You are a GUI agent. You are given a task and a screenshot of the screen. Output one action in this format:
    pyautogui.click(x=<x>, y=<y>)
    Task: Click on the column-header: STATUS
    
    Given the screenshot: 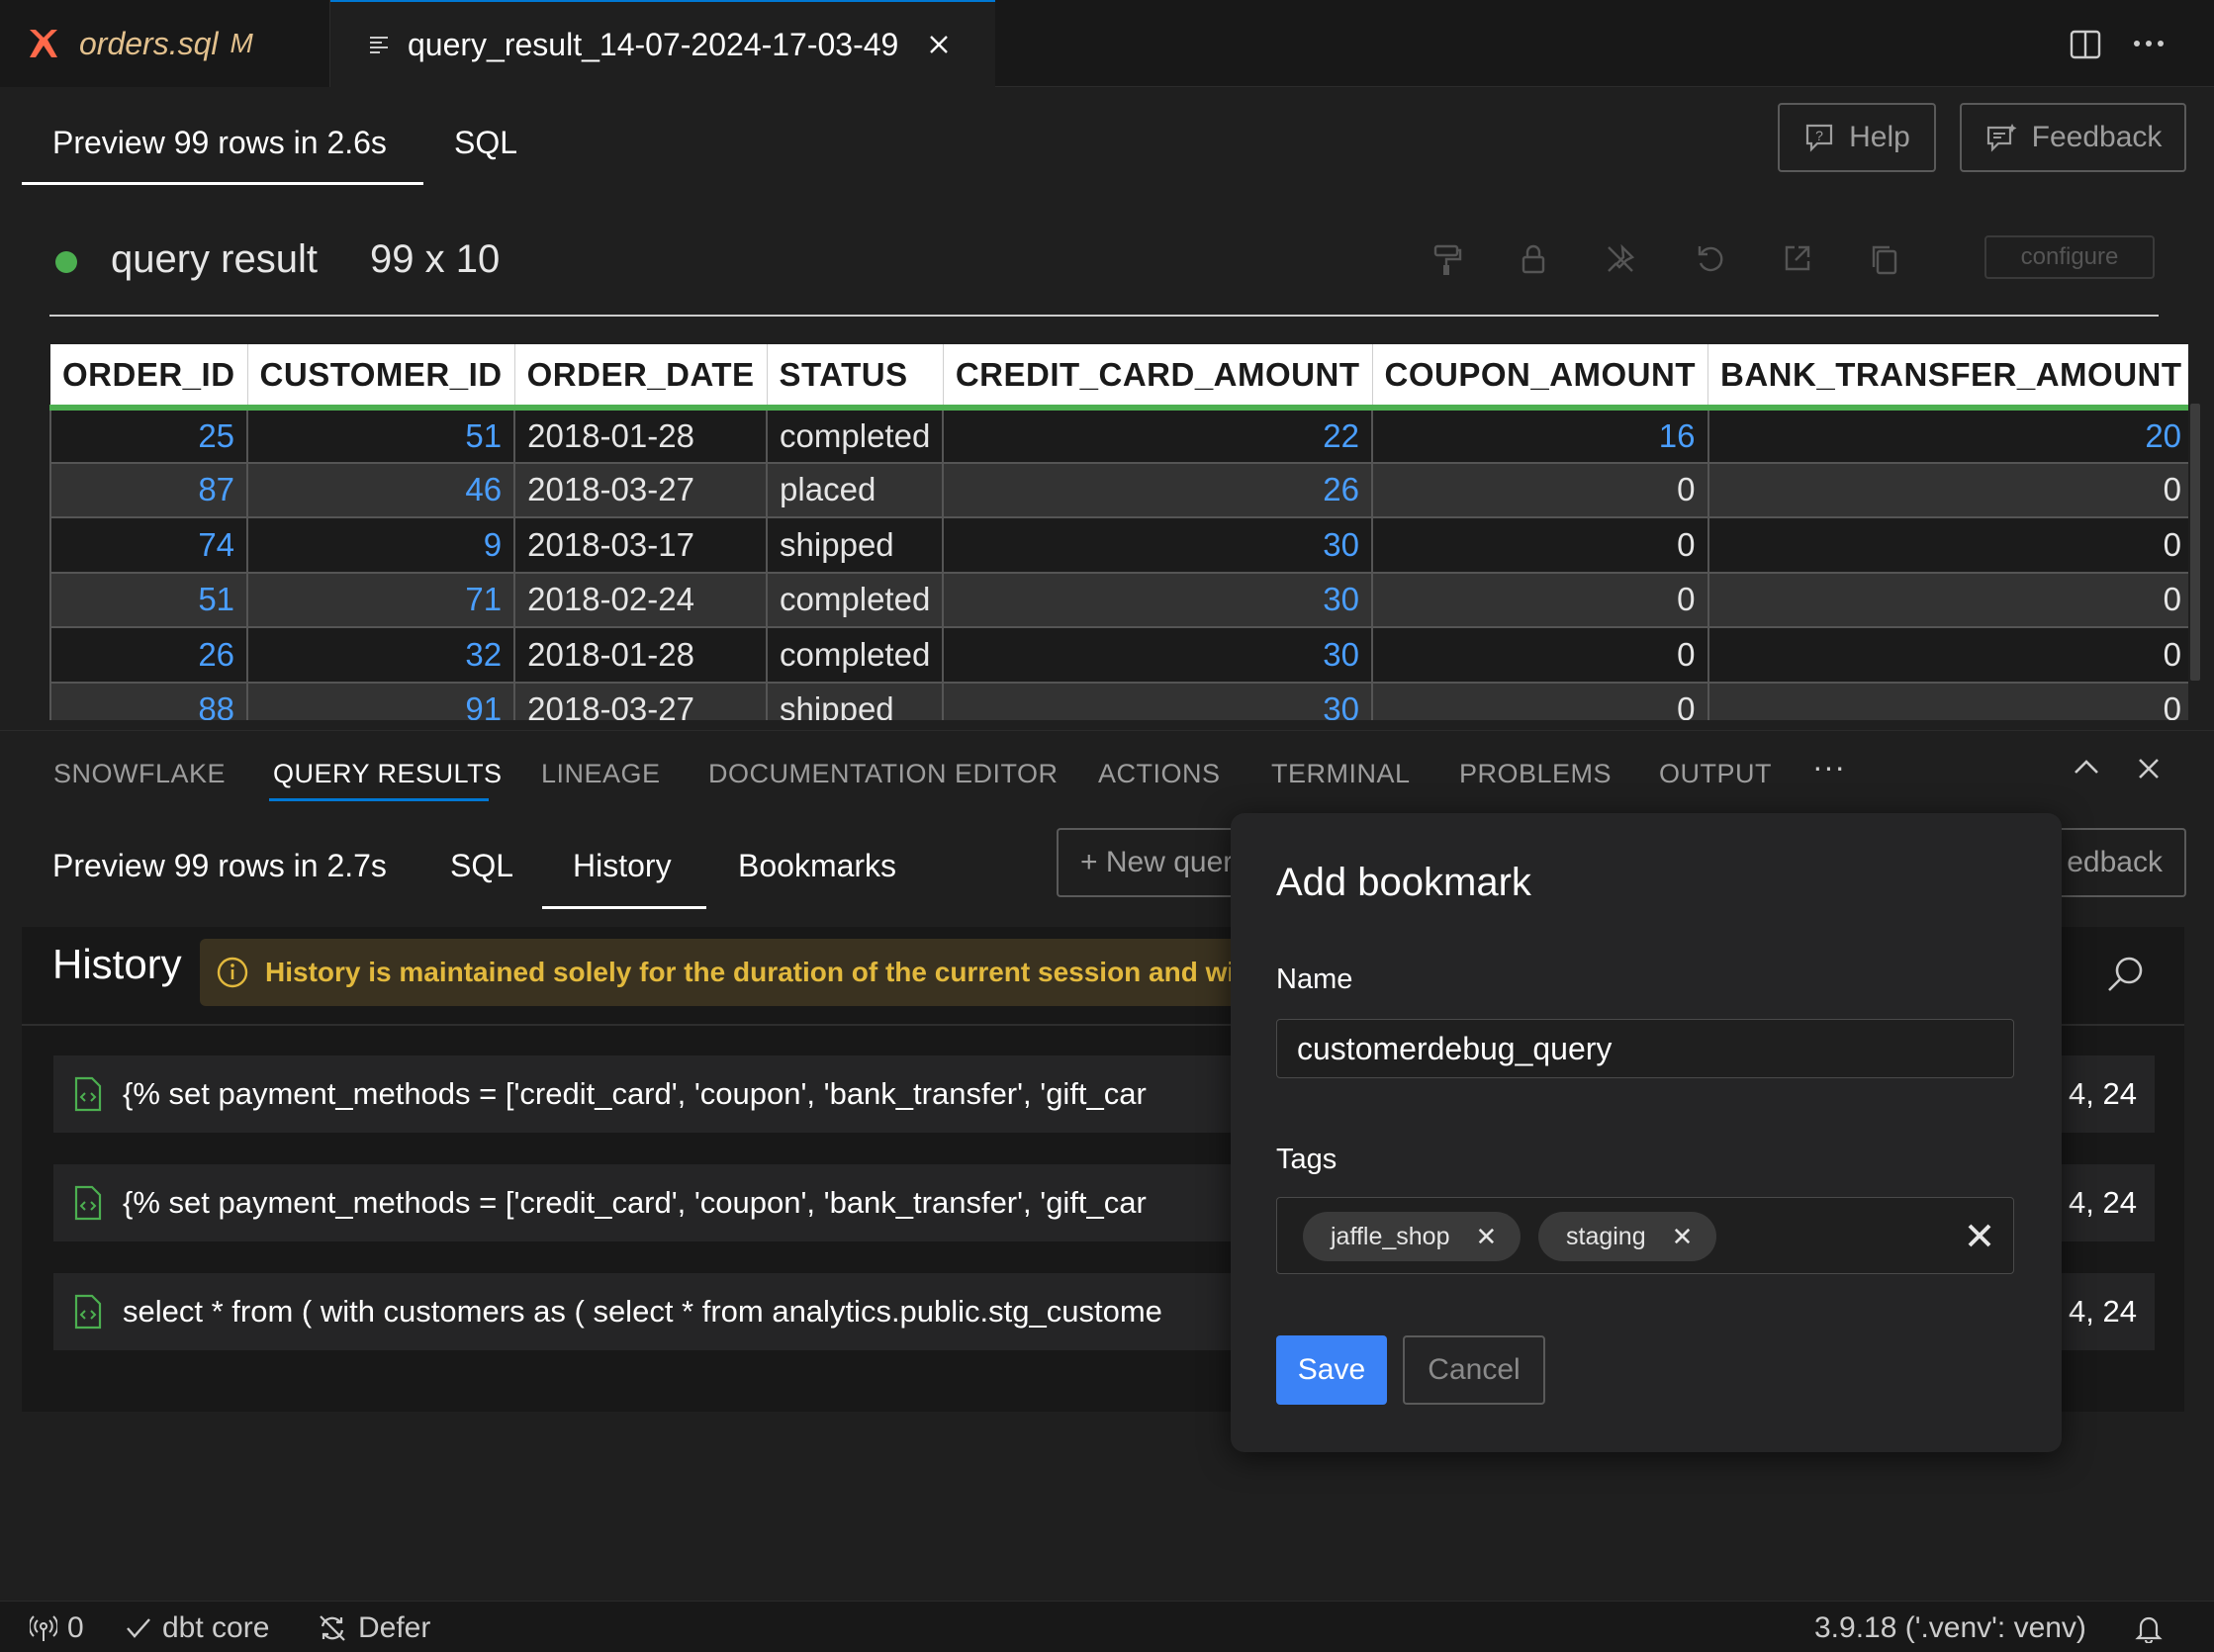 What is the action you would take?
    pyautogui.click(x=855, y=378)
    